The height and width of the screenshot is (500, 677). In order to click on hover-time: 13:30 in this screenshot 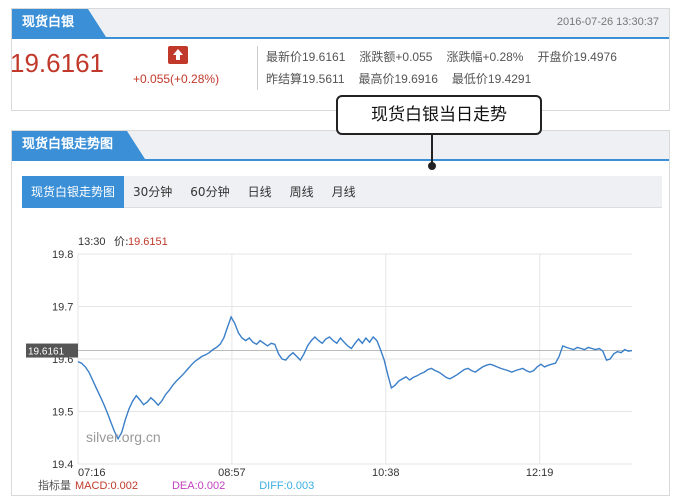, I will do `click(92, 242)`.